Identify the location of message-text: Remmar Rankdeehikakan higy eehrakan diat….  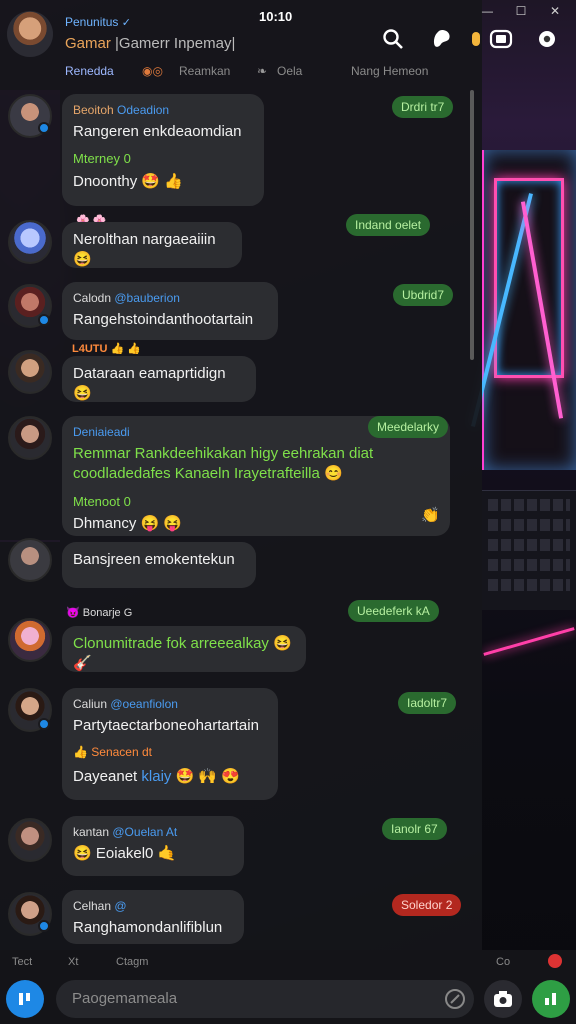
(223, 464).